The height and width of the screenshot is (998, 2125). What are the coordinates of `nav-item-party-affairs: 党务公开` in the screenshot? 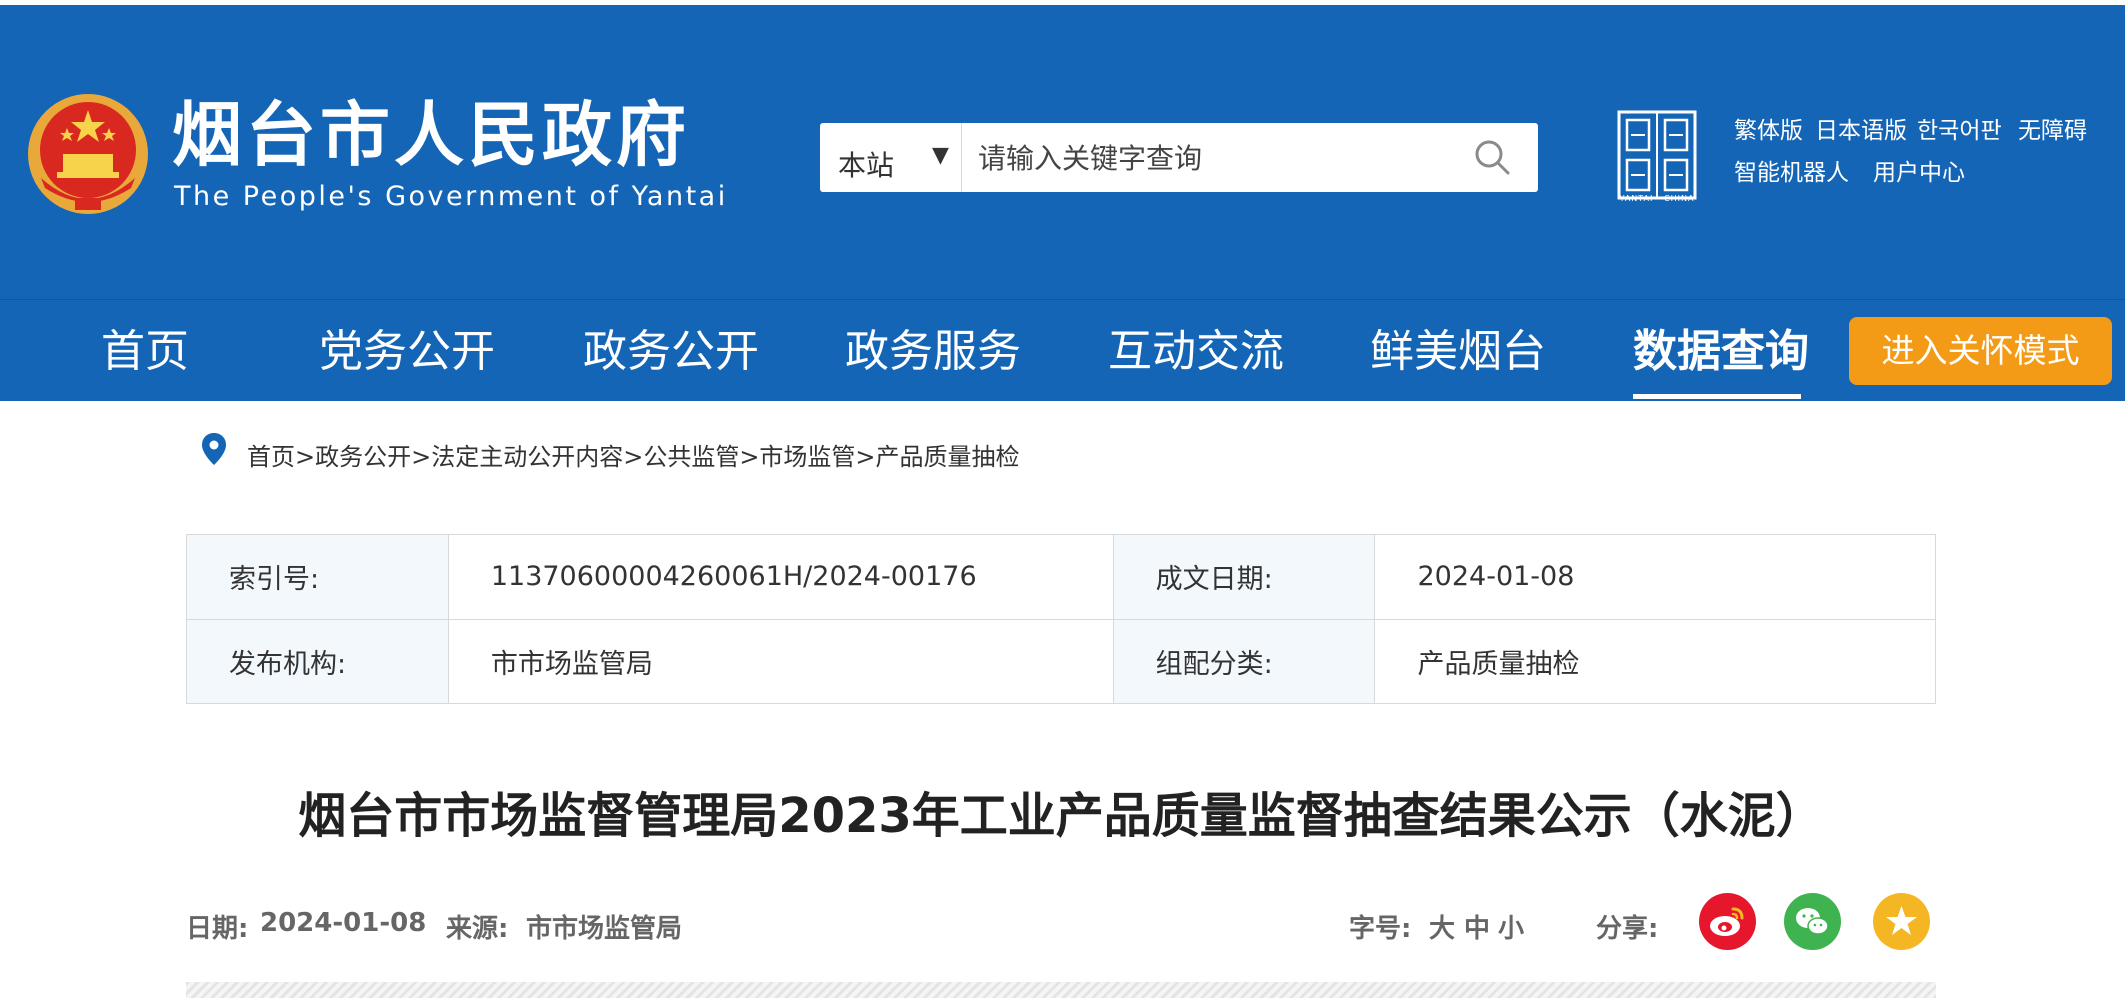 It's located at (407, 351).